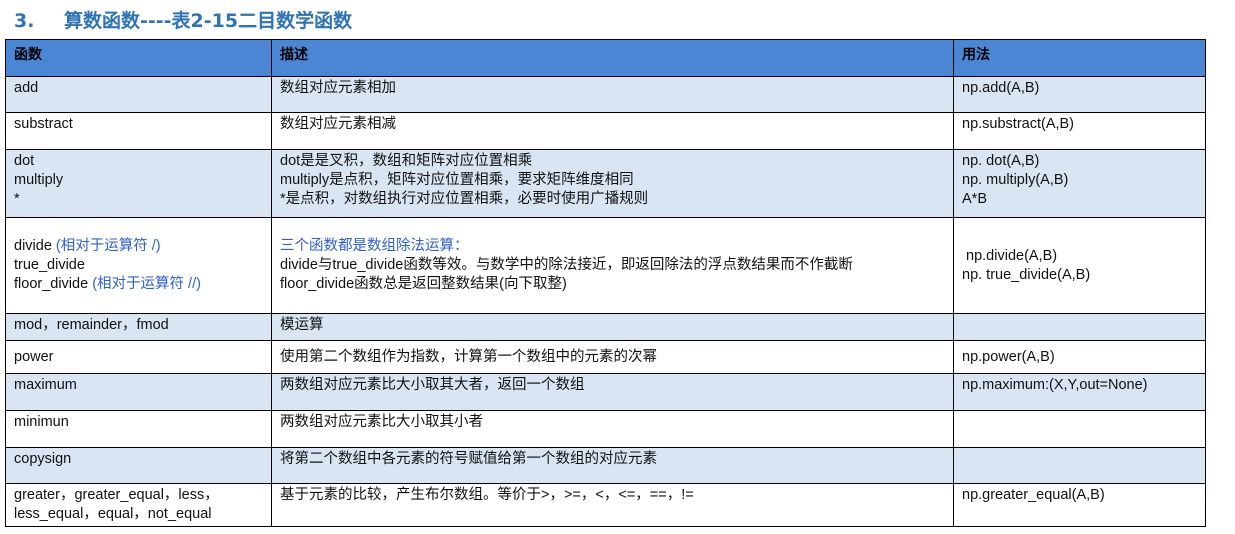  I want to click on table-row: add 数组对应元素相加 np.add(A,B), so click(605, 94).